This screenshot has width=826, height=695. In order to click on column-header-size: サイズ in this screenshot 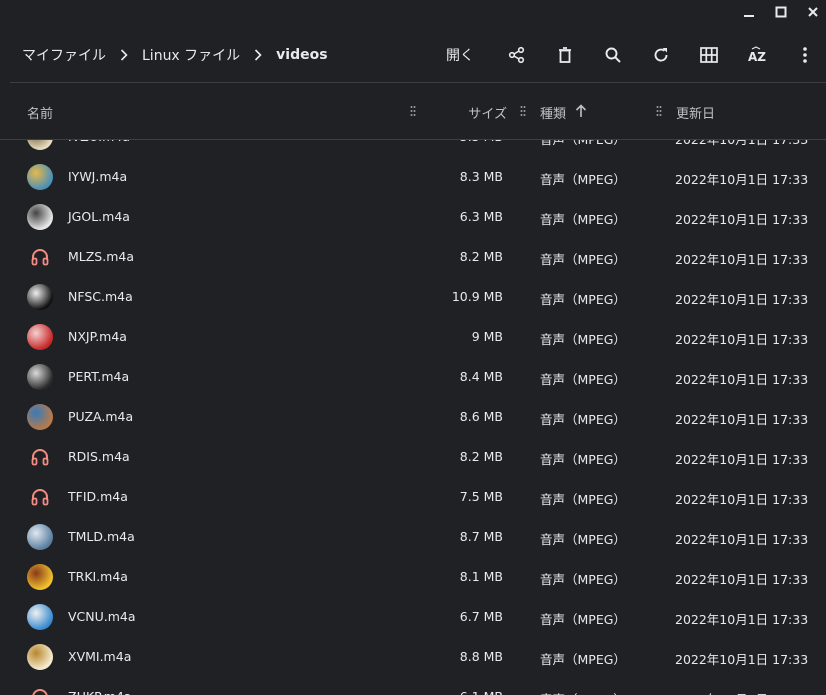, I will do `click(487, 112)`.